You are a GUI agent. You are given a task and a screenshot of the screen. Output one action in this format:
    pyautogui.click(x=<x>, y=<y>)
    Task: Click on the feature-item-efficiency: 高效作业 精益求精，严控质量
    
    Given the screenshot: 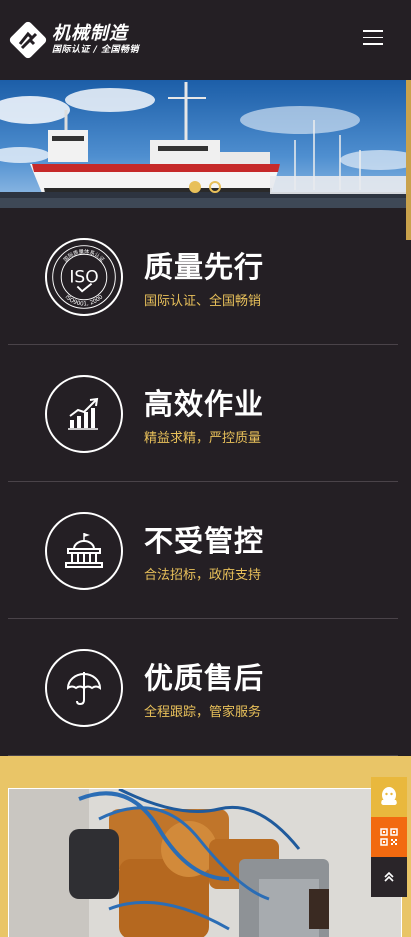 What is the action you would take?
    pyautogui.click(x=203, y=413)
    